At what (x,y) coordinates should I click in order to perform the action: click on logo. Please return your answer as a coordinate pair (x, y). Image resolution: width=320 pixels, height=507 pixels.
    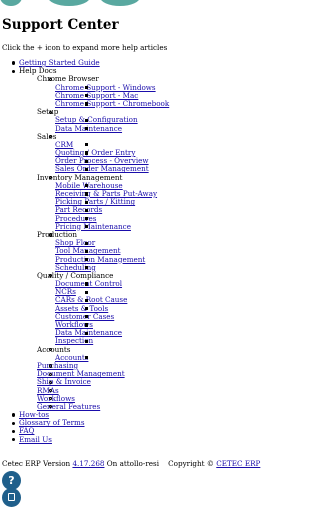
    Looking at the image, I should click on (153, 4).